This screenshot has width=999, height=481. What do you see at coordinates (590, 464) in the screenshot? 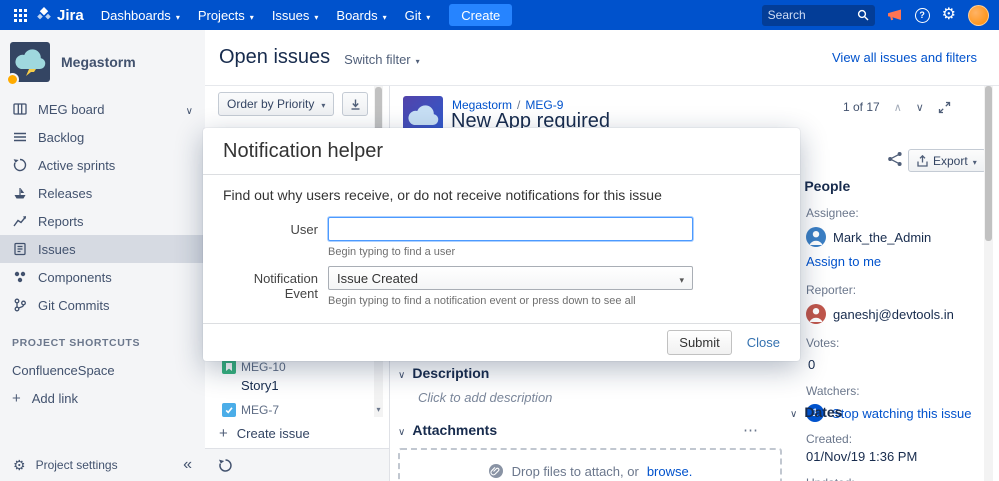
I see `attachments-dropzone: Drop files to attach, or browse.` at bounding box center [590, 464].